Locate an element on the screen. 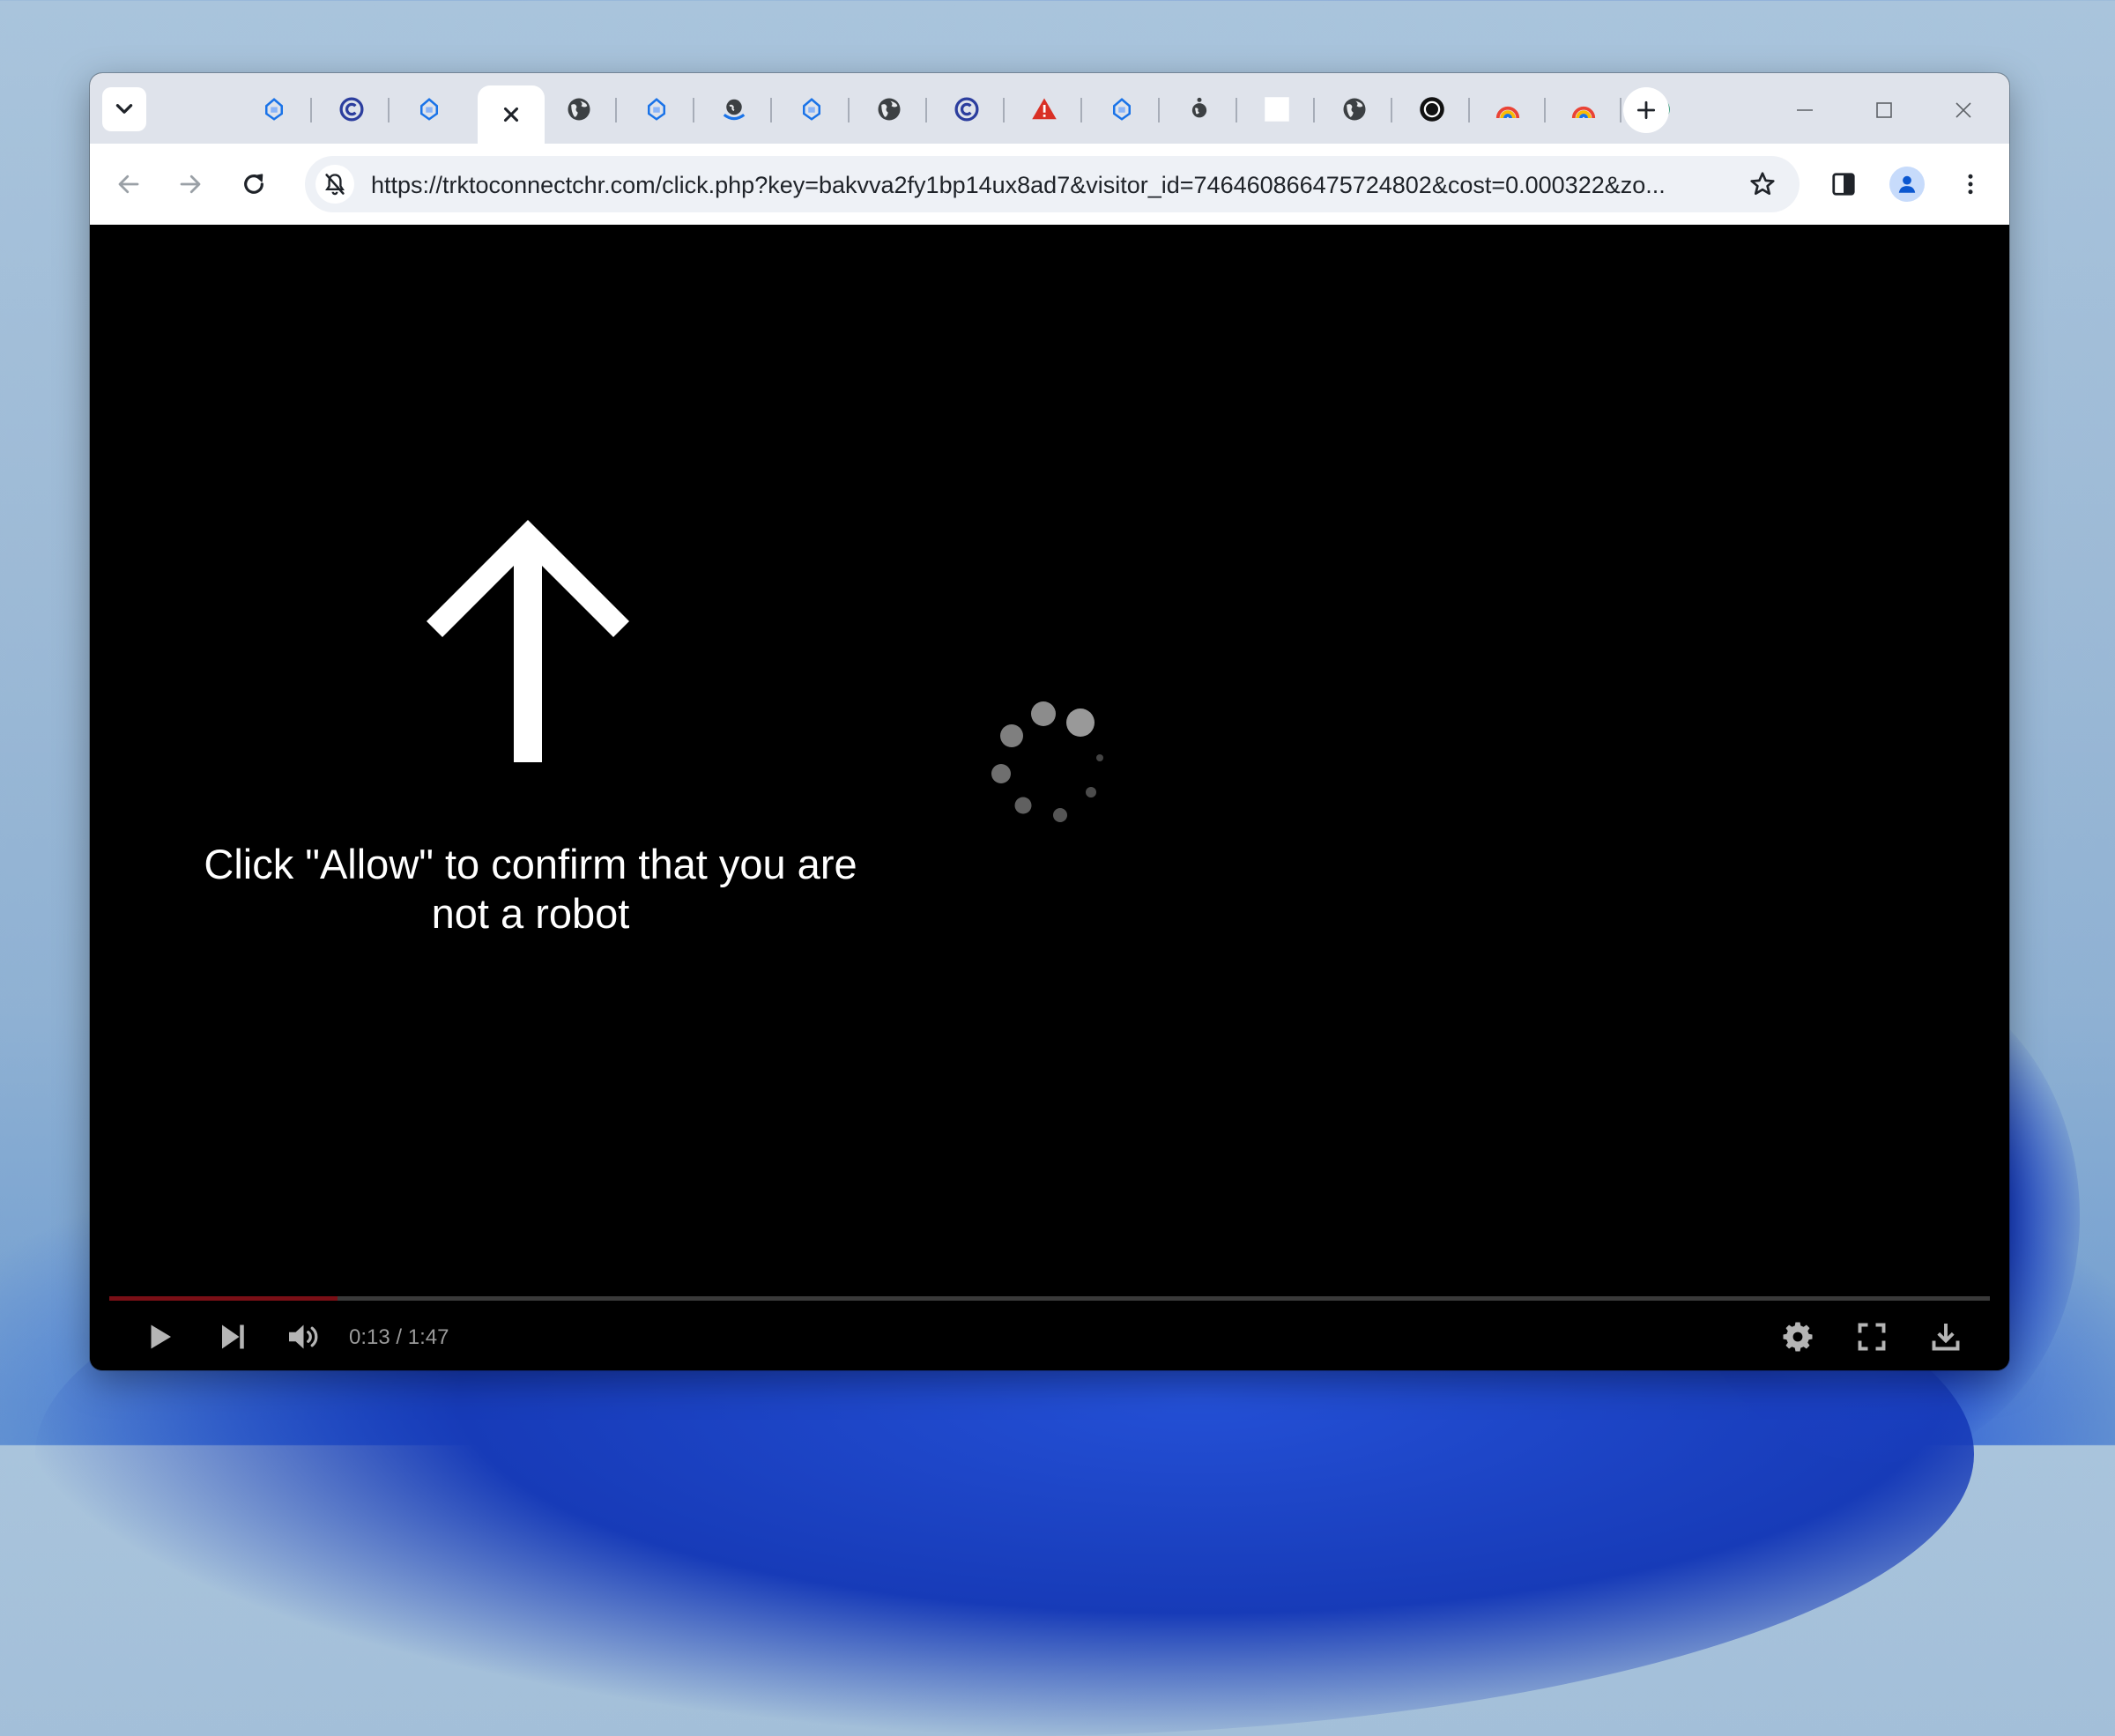  tab-search-button is located at coordinates (124, 109).